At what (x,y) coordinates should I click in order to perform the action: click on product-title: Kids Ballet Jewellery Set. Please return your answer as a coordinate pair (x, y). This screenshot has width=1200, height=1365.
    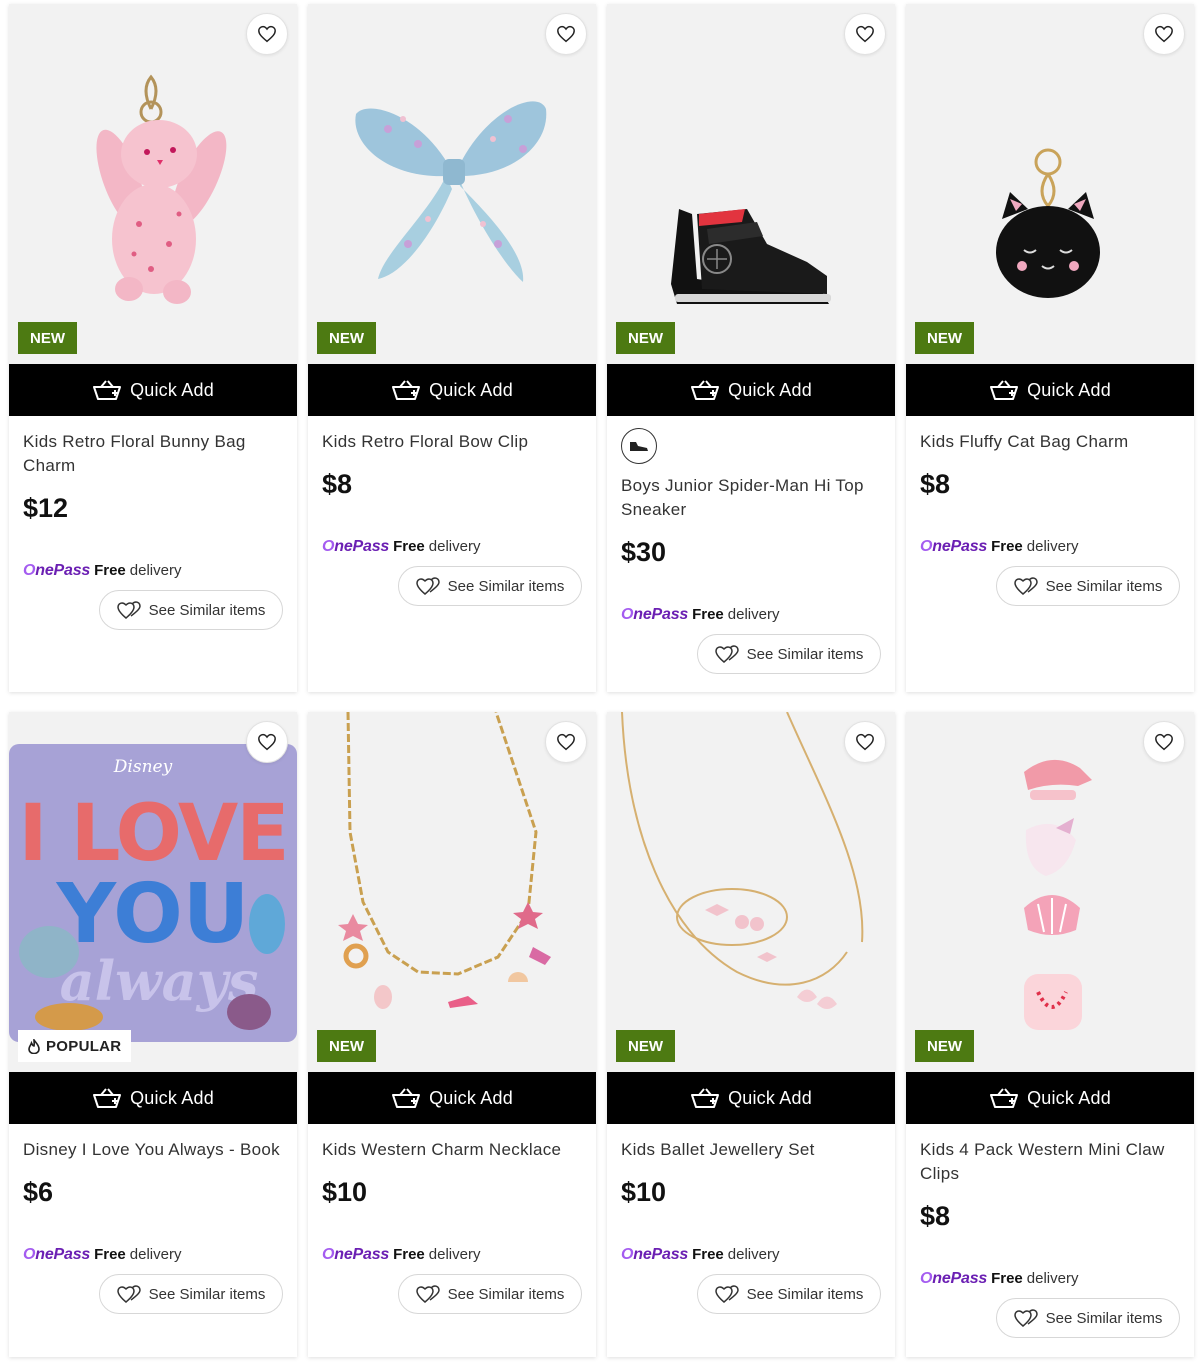
    Looking at the image, I should click on (751, 1150).